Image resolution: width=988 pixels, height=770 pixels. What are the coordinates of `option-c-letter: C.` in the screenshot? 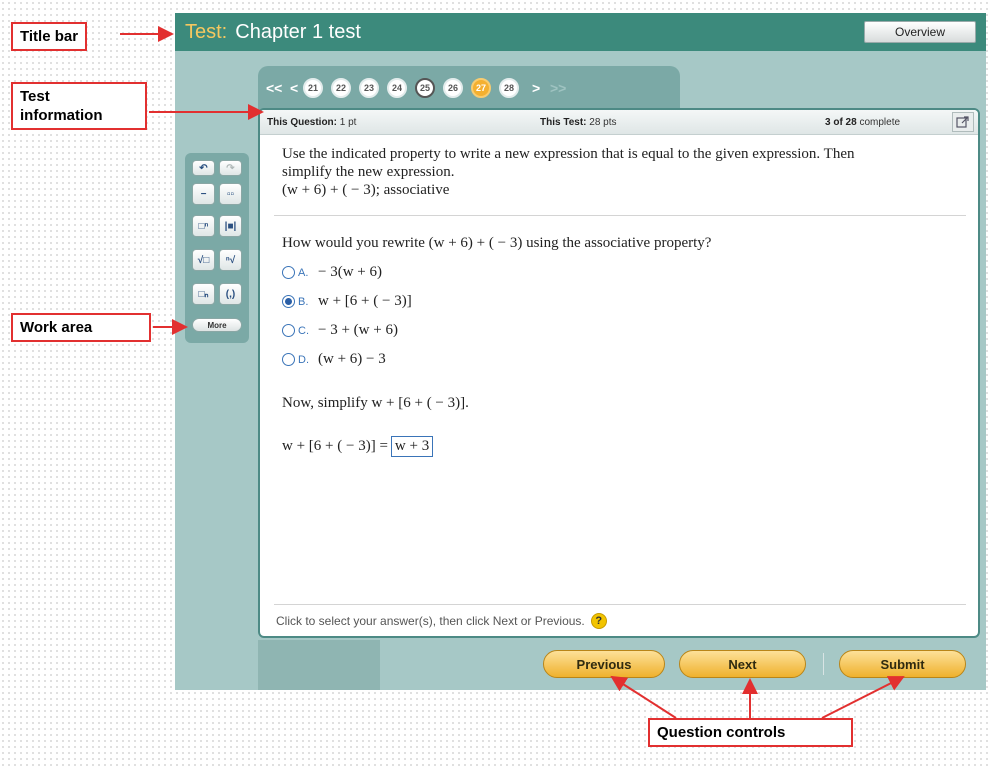 It's located at (303, 330).